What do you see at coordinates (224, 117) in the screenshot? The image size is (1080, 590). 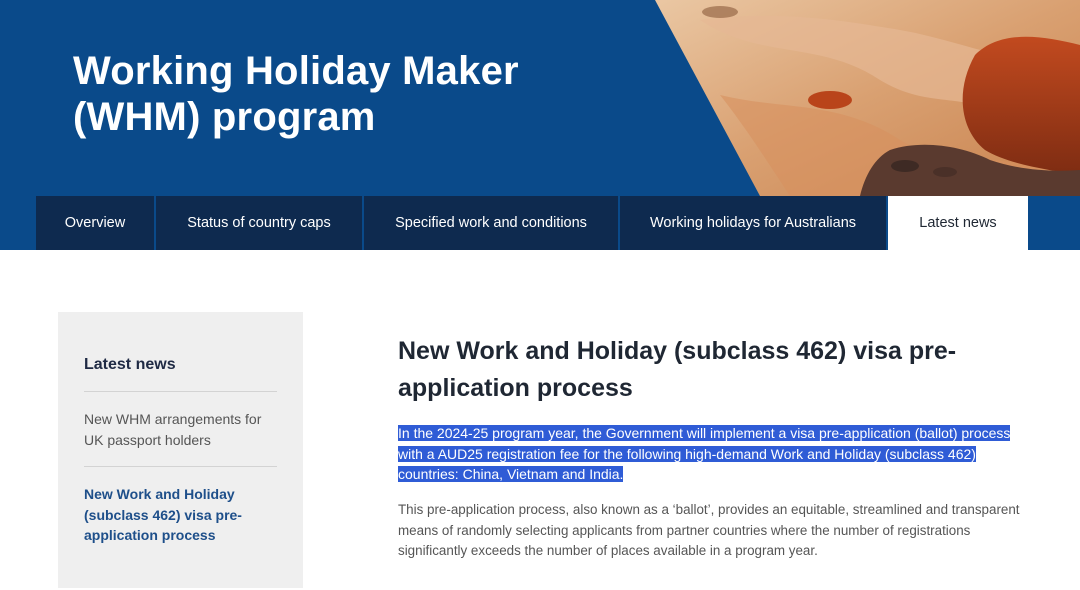 I see `page-title-line-2: (WHM) program` at bounding box center [224, 117].